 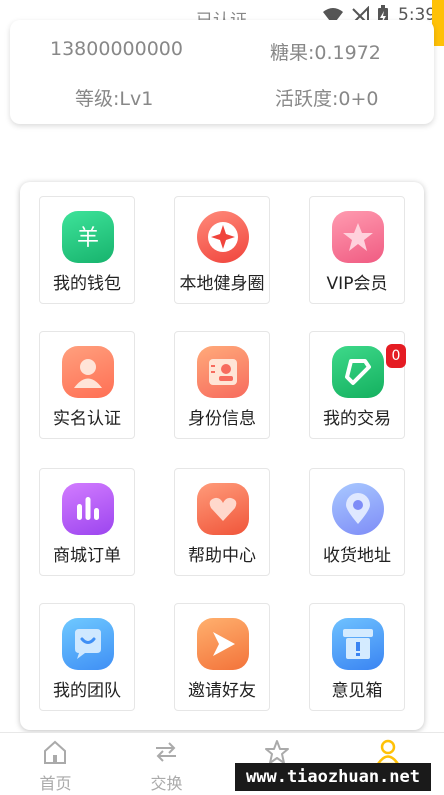 What do you see at coordinates (87, 691) in the screenshot?
I see `menu-item-label: 我的团队` at bounding box center [87, 691].